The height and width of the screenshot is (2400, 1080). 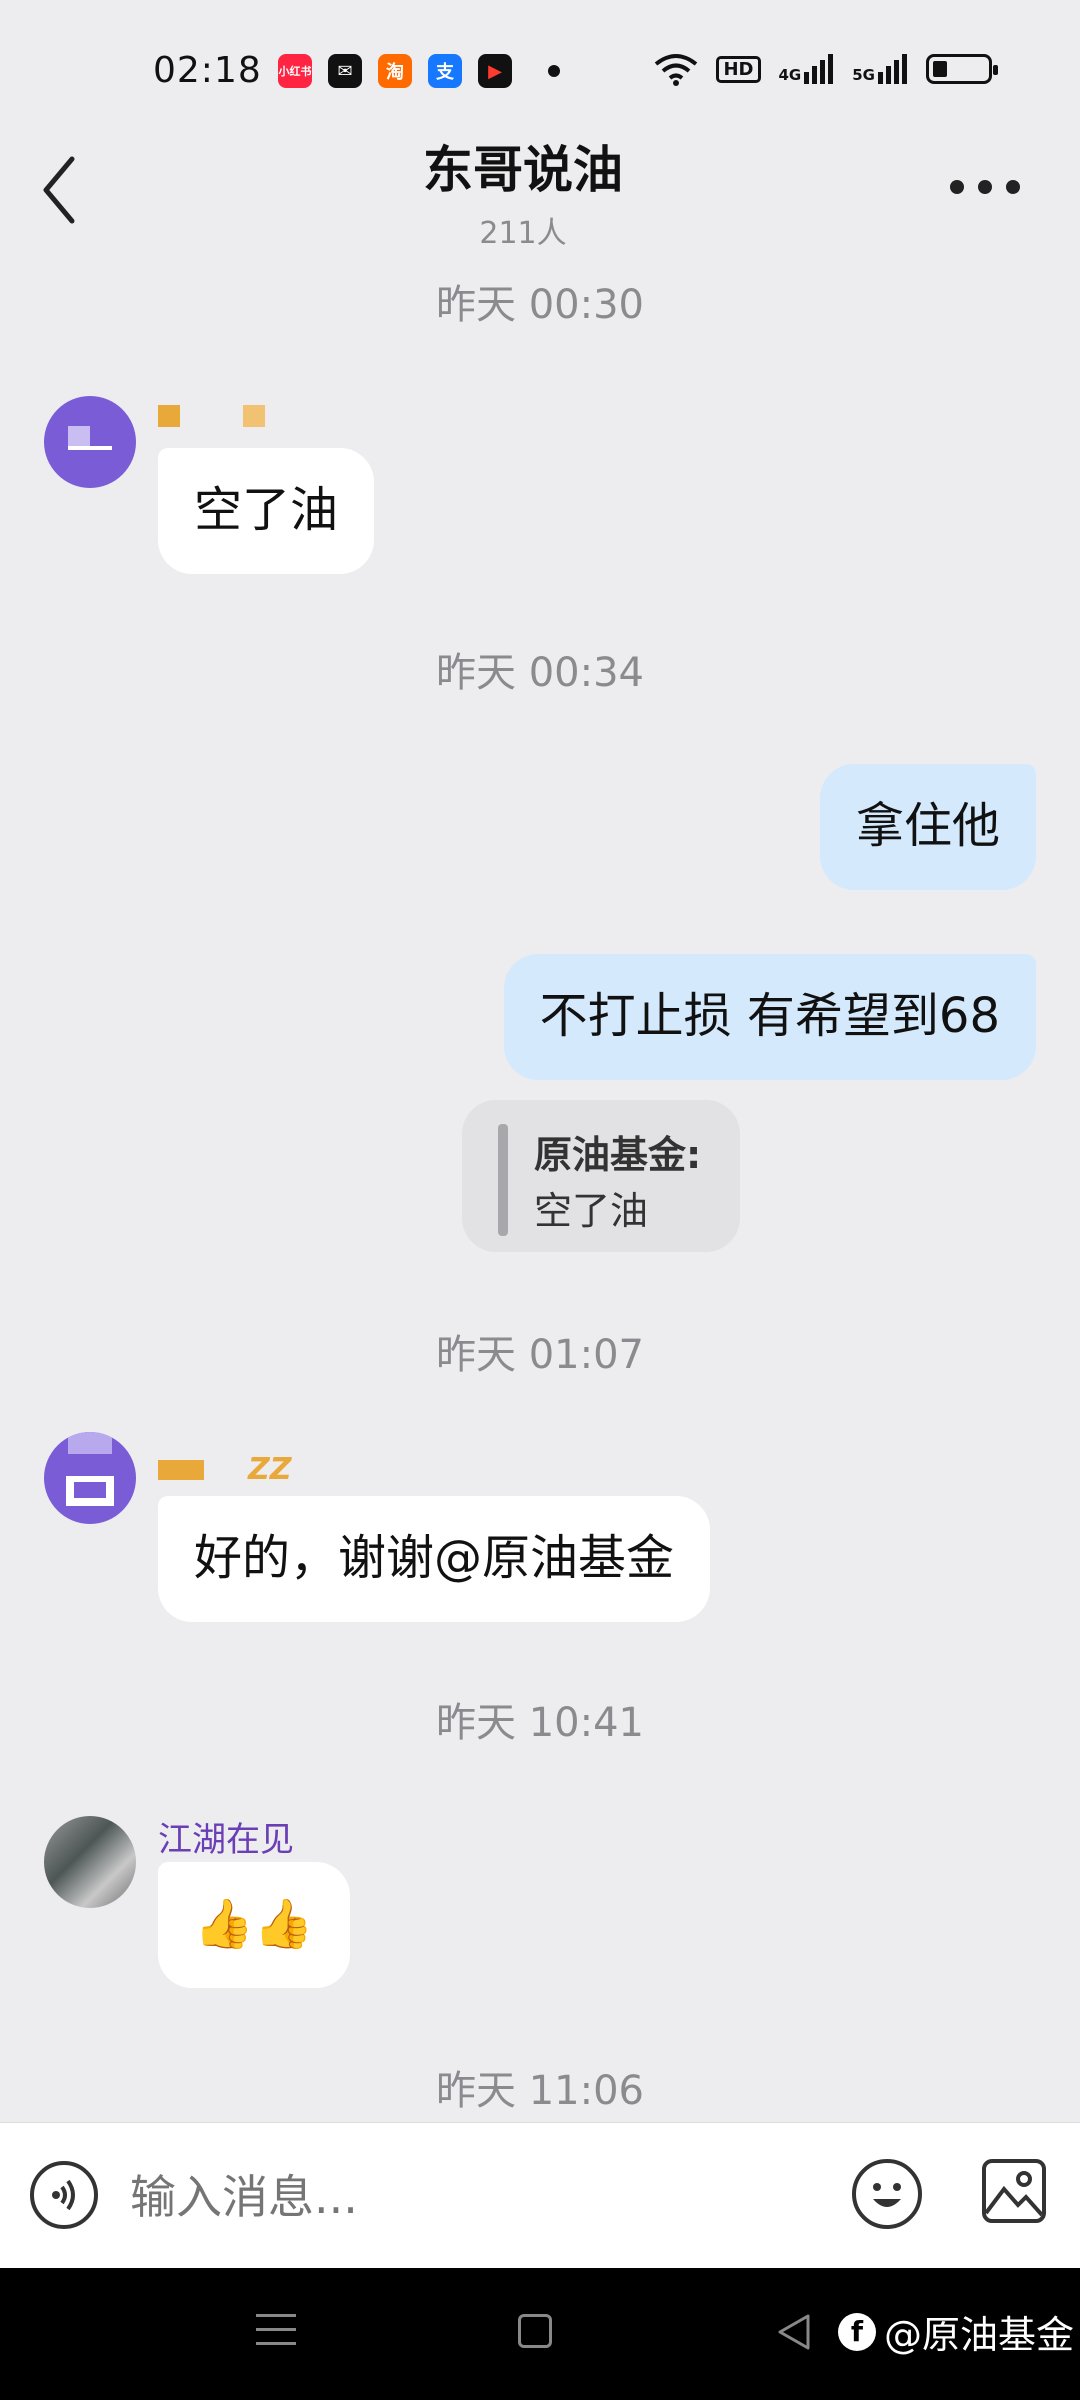 What do you see at coordinates (445, 71) in the screenshot?
I see `alipay-icon: 支` at bounding box center [445, 71].